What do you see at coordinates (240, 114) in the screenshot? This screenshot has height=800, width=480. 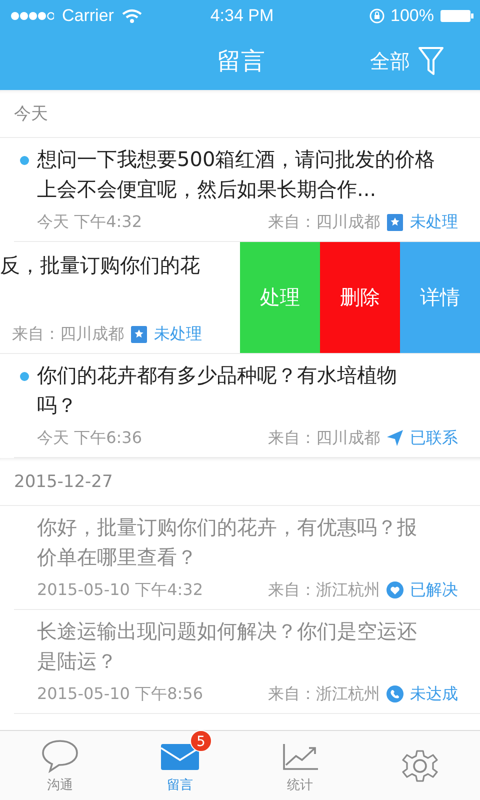 I see `section-header: 今天` at bounding box center [240, 114].